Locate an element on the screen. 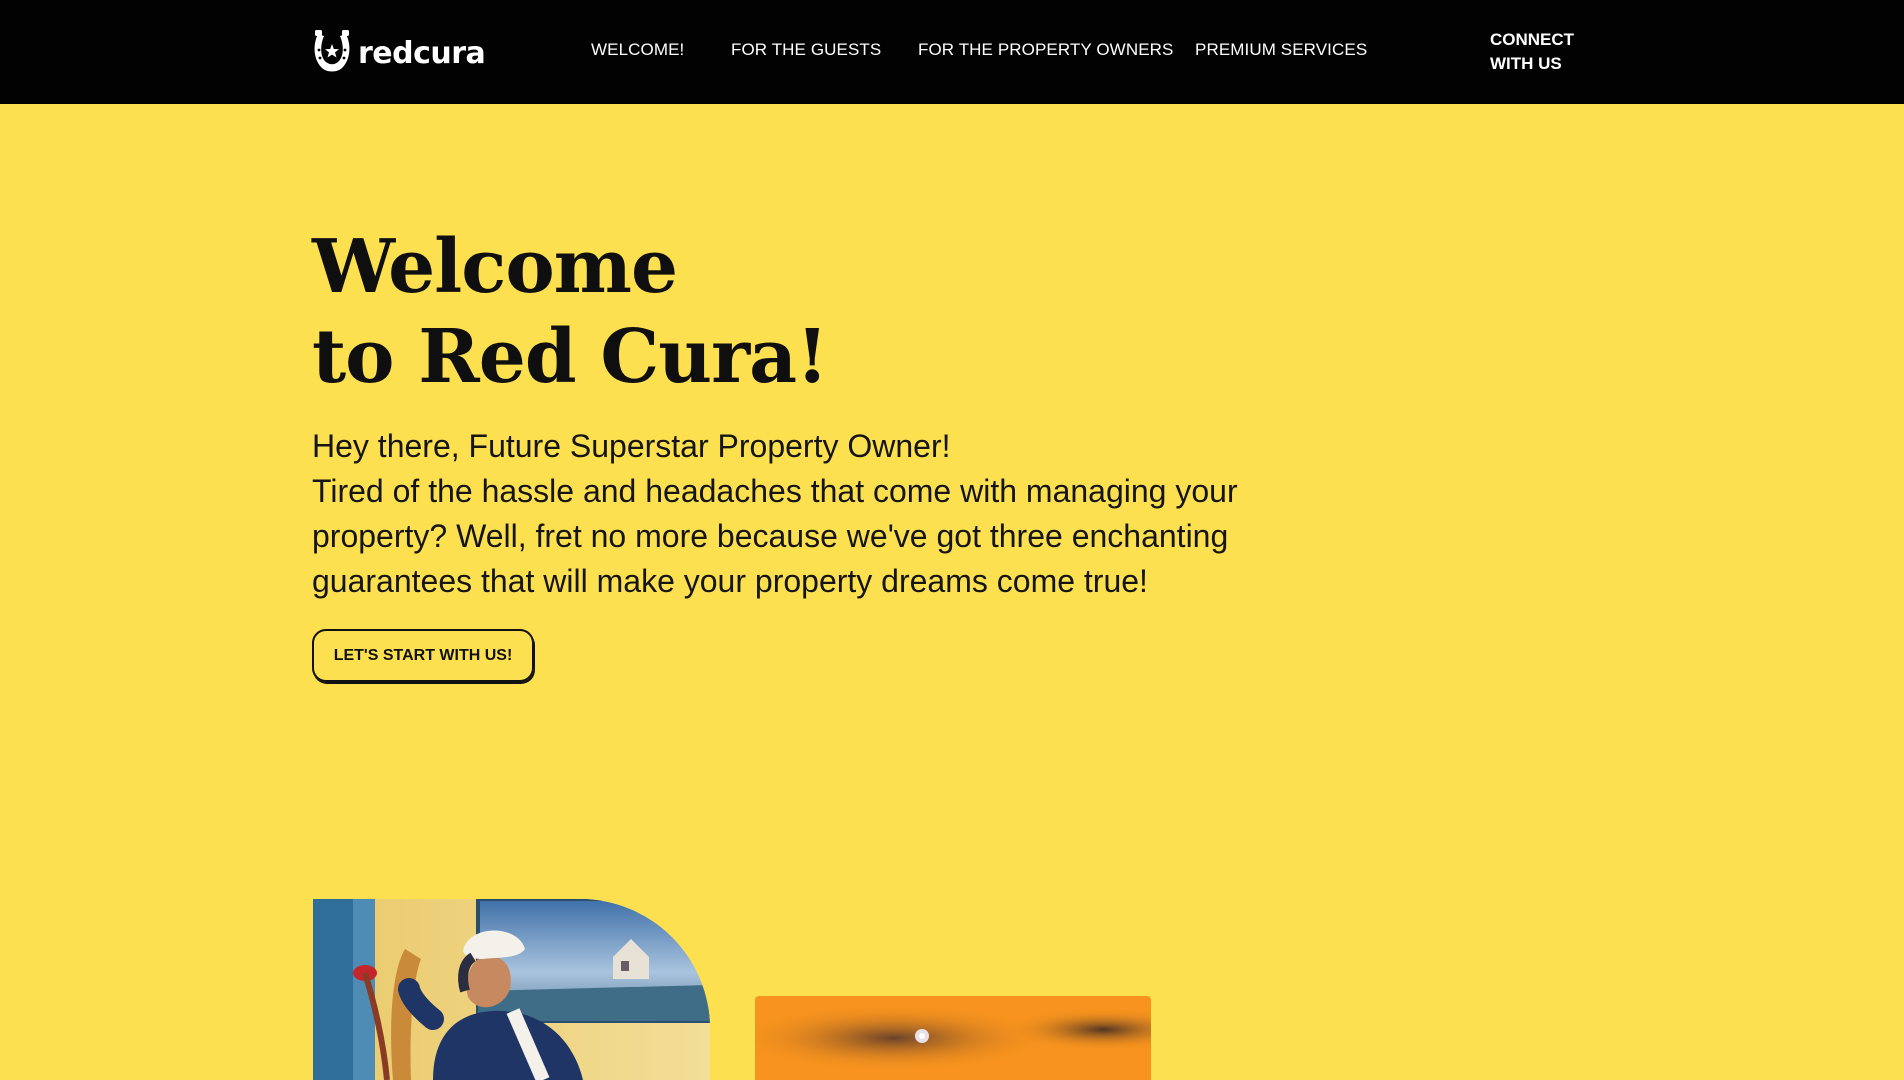 This screenshot has height=1080, width=1904. maid-painting-image is located at coordinates (511, 989).